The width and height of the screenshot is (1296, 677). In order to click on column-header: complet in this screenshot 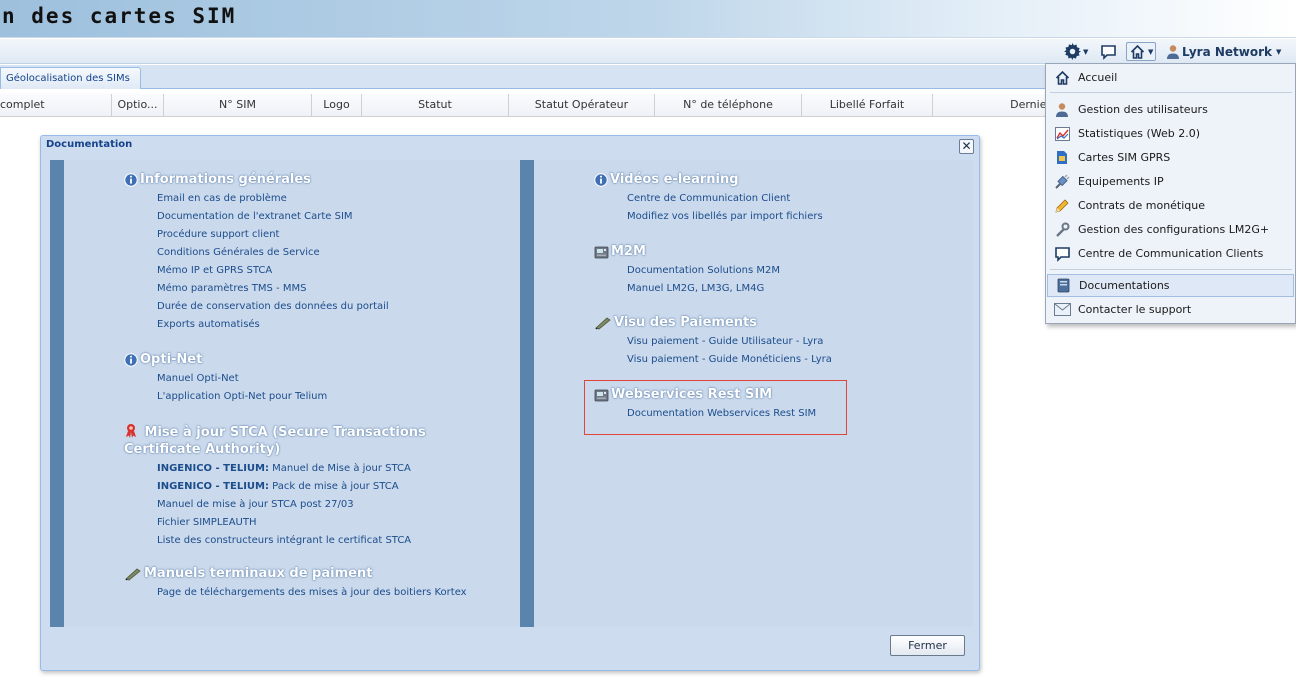, I will do `click(56, 105)`.